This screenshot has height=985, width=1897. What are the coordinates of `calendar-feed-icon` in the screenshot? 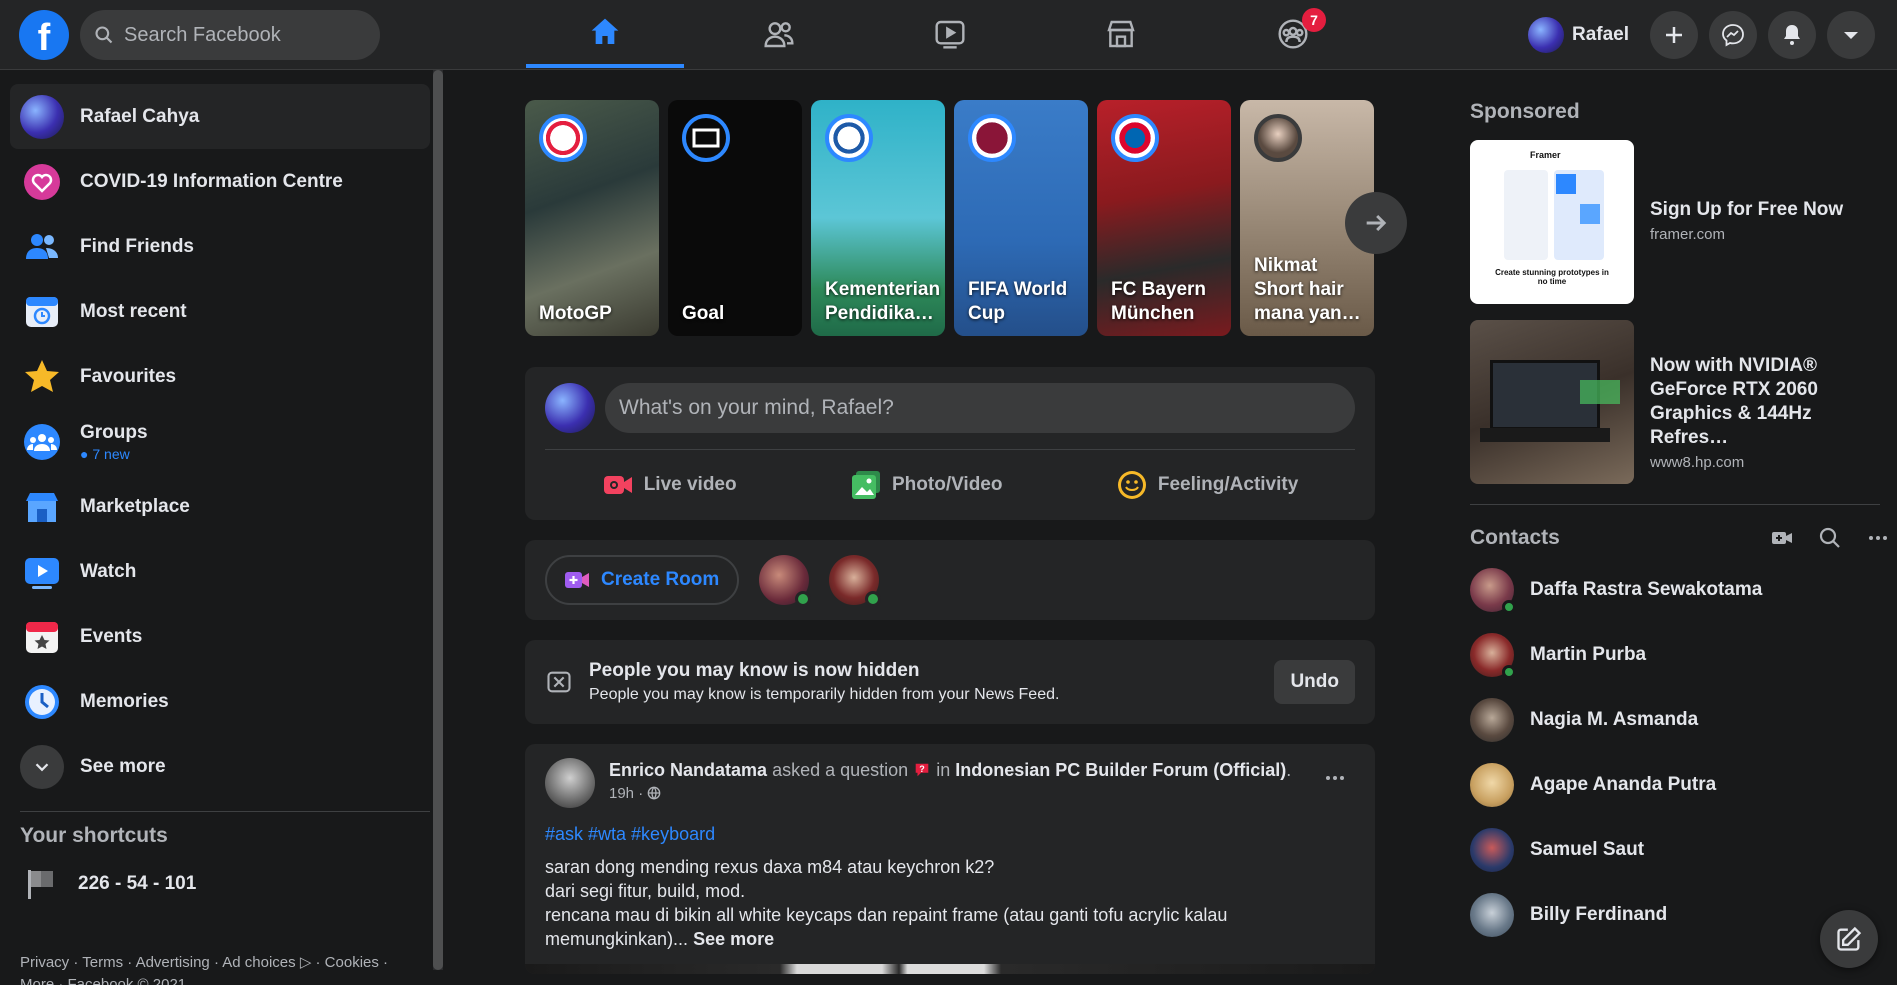 It's located at (42, 312).